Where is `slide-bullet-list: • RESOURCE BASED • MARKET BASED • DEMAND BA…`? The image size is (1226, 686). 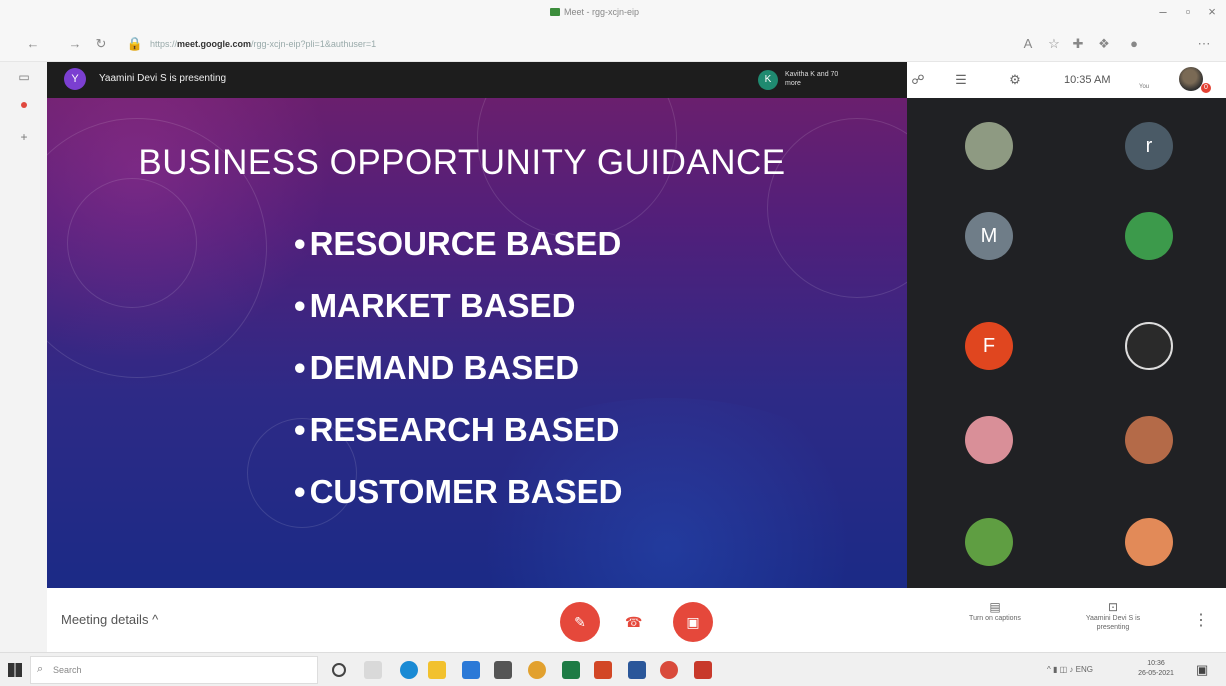
slide-bullet-list: • RESOURCE BASED • MARKET BASED • DEMAND BA… is located at coordinates (458, 379).